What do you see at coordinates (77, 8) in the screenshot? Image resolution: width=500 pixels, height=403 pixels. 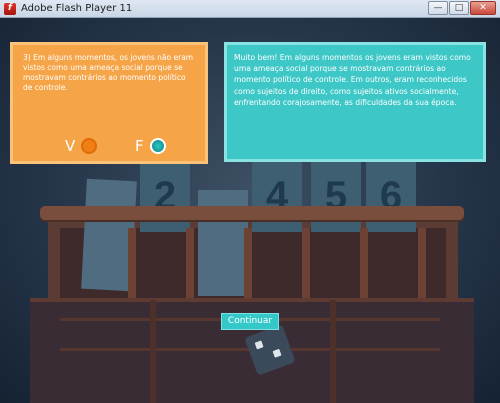 I see `window-title: Adobe Flash Player 11` at bounding box center [77, 8].